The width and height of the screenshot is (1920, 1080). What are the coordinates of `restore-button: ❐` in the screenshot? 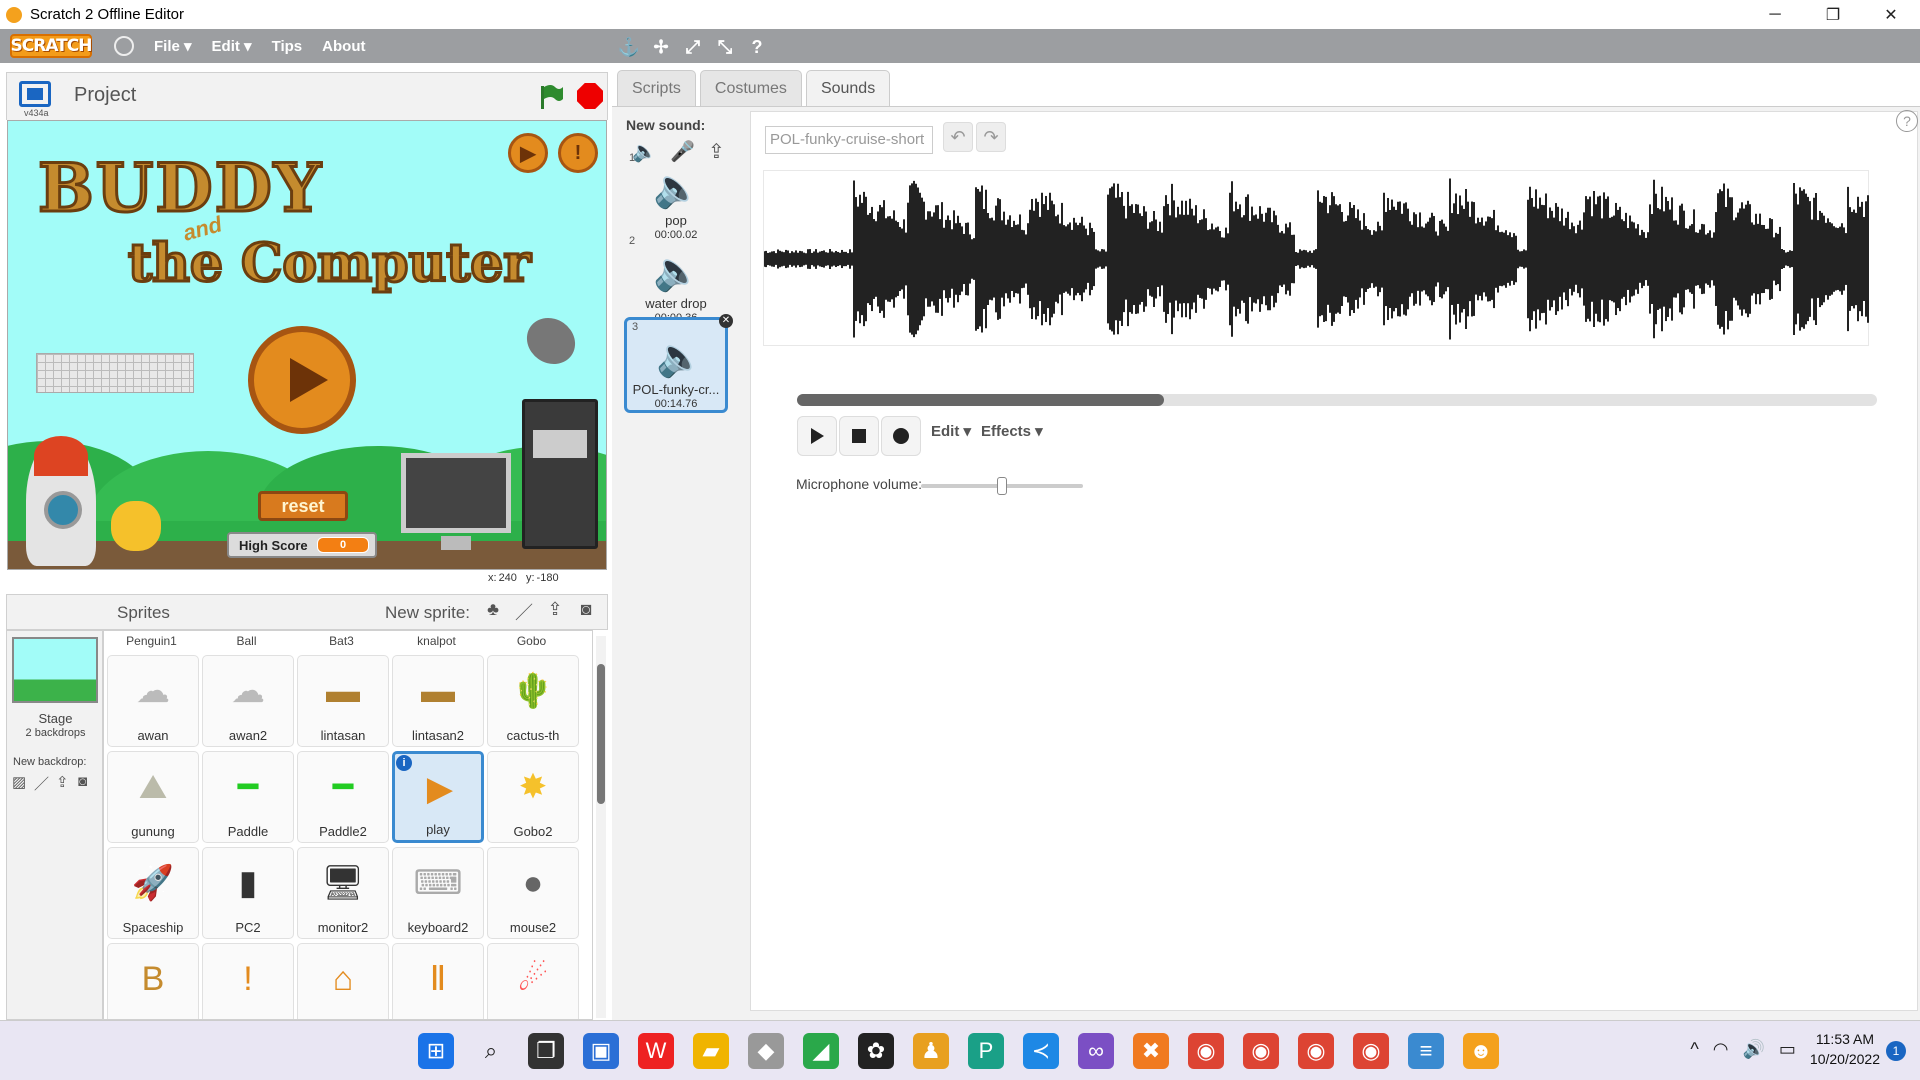 It's located at (1833, 14).